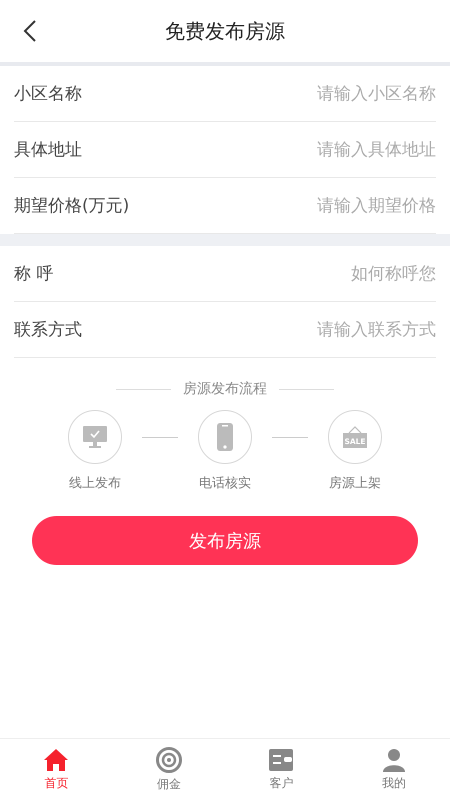 This screenshot has height=800, width=450. What do you see at coordinates (225, 31) in the screenshot?
I see `page-title: 免费发布房源` at bounding box center [225, 31].